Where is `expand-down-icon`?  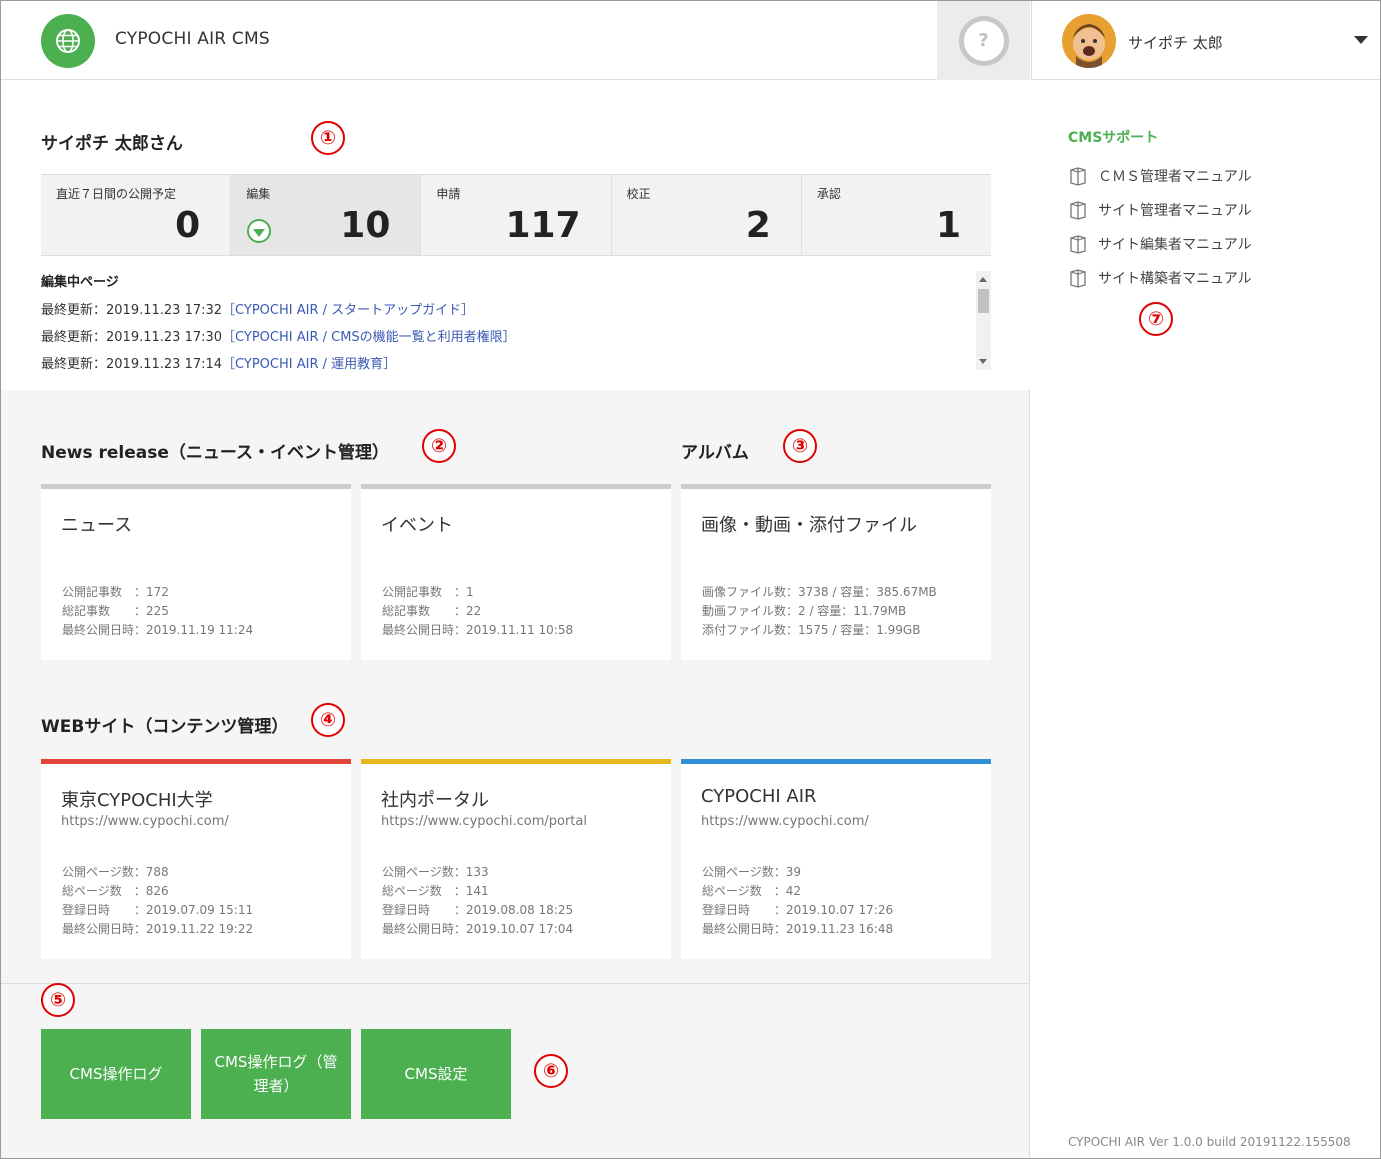 expand-down-icon is located at coordinates (259, 231).